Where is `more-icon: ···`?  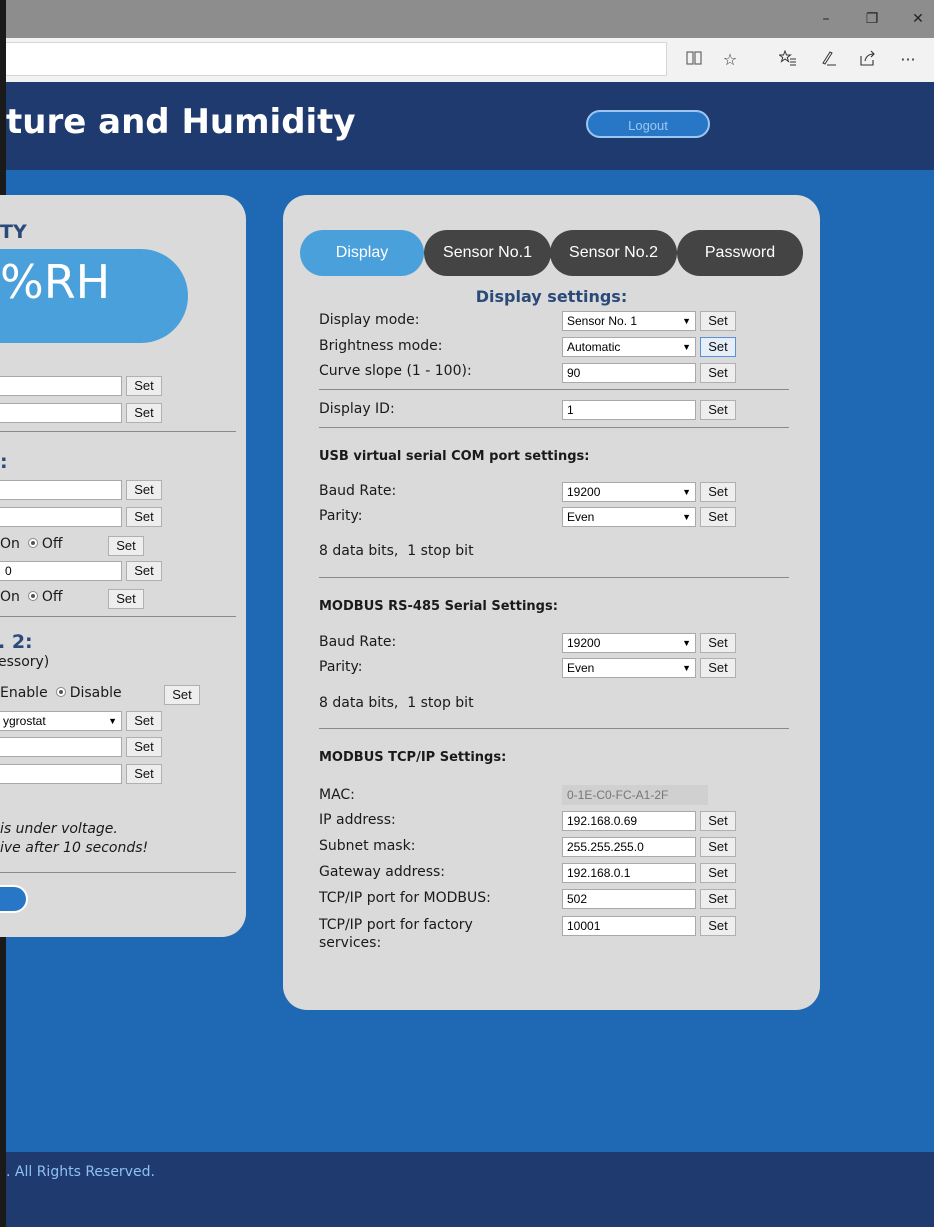 more-icon: ··· is located at coordinates (908, 60).